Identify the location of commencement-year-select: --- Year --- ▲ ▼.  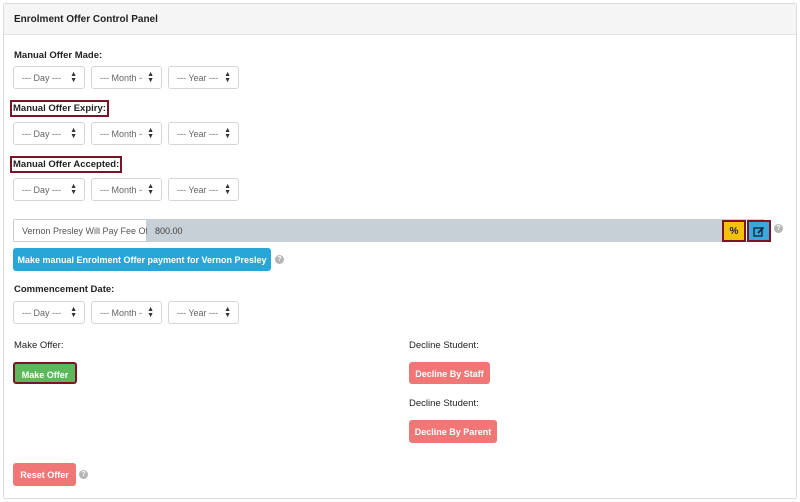
(203, 312).